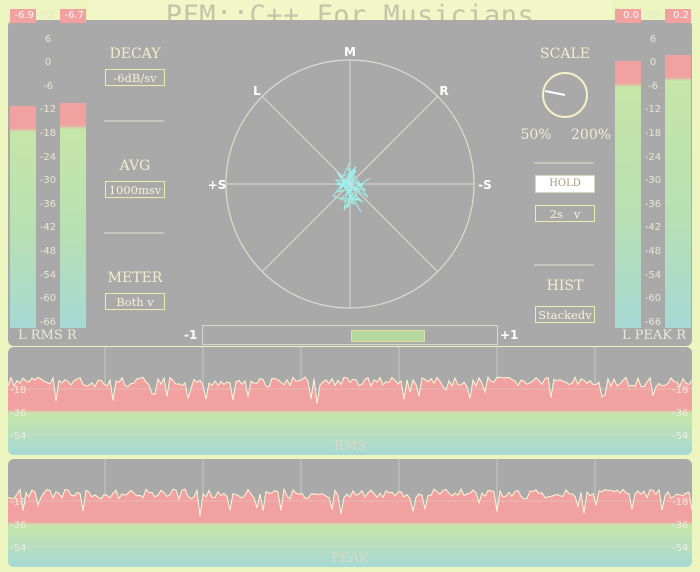 The image size is (700, 572). Describe the element at coordinates (591, 135) in the screenshot. I see `scale-max-label: 200%` at that location.